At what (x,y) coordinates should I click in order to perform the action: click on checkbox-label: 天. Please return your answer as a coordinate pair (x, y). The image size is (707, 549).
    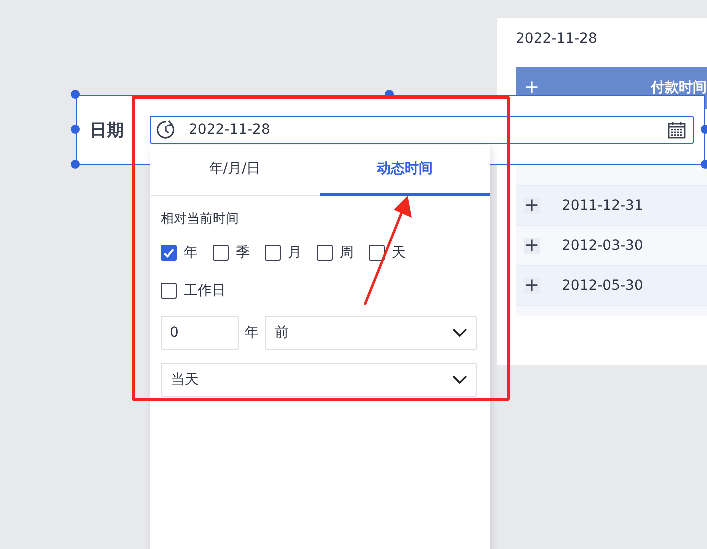
    Looking at the image, I should click on (399, 253).